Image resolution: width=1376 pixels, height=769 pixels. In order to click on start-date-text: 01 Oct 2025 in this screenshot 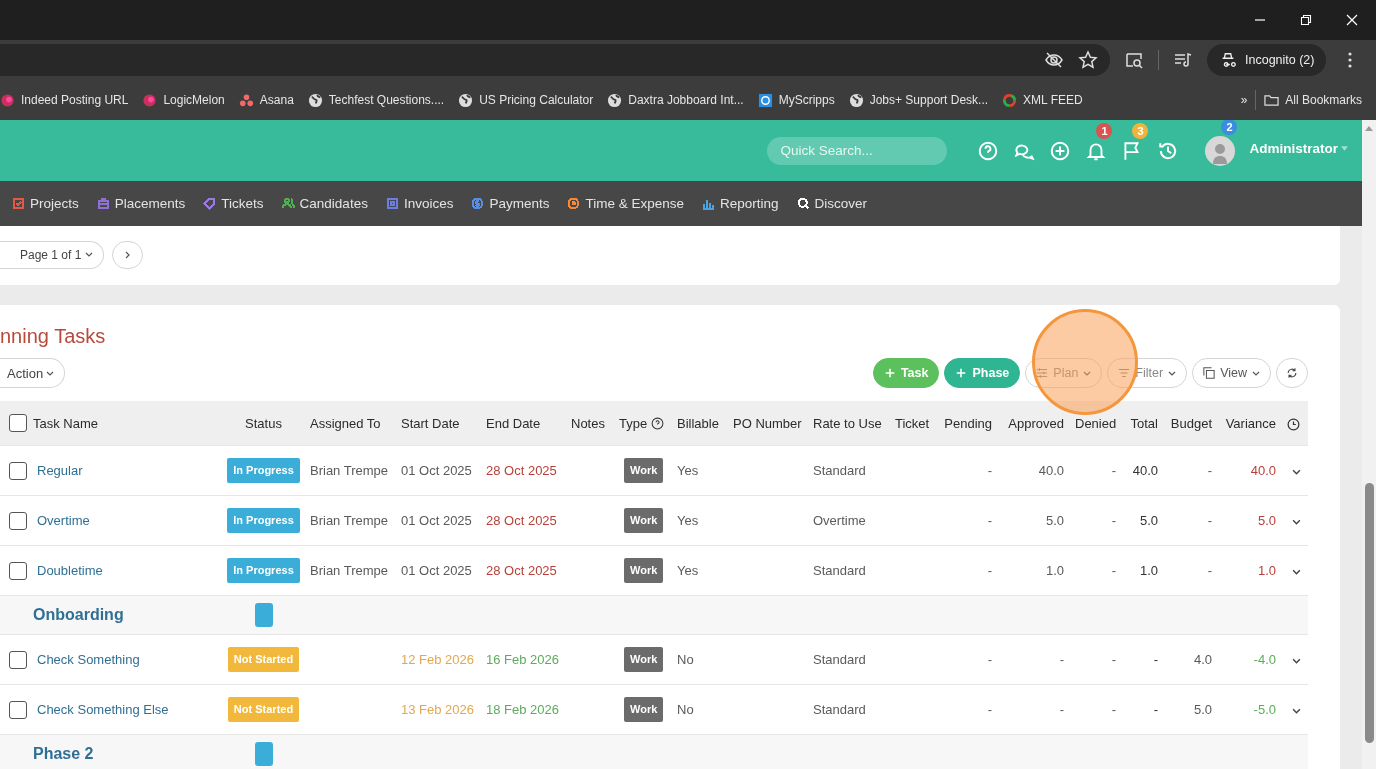, I will do `click(436, 520)`.